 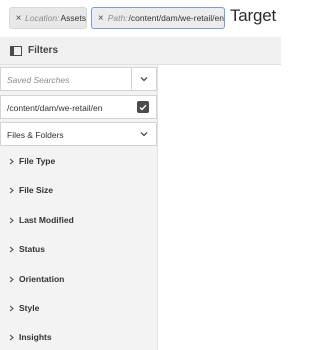 I want to click on facet-status: Status, so click(x=27, y=249).